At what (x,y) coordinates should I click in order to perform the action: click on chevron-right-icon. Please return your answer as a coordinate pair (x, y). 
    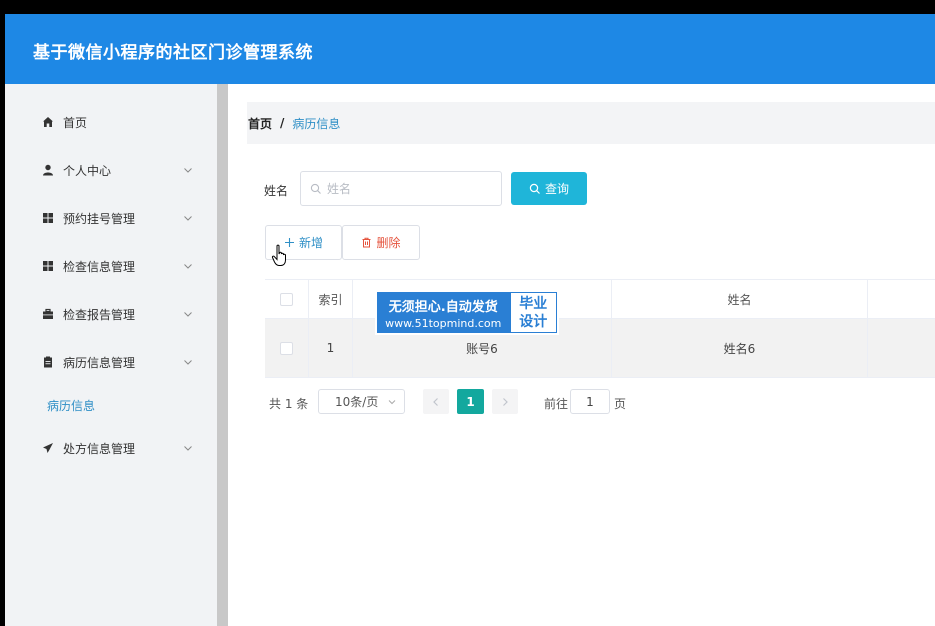
    Looking at the image, I should click on (505, 401).